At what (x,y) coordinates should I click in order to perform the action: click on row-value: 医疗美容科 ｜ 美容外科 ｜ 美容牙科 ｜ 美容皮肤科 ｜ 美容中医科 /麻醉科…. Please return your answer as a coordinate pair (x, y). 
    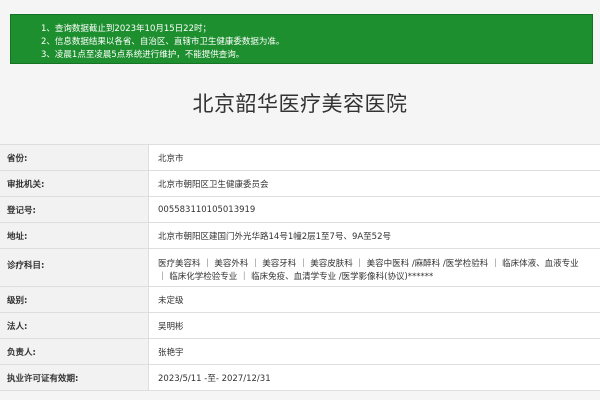
    Looking at the image, I should click on (368, 270).